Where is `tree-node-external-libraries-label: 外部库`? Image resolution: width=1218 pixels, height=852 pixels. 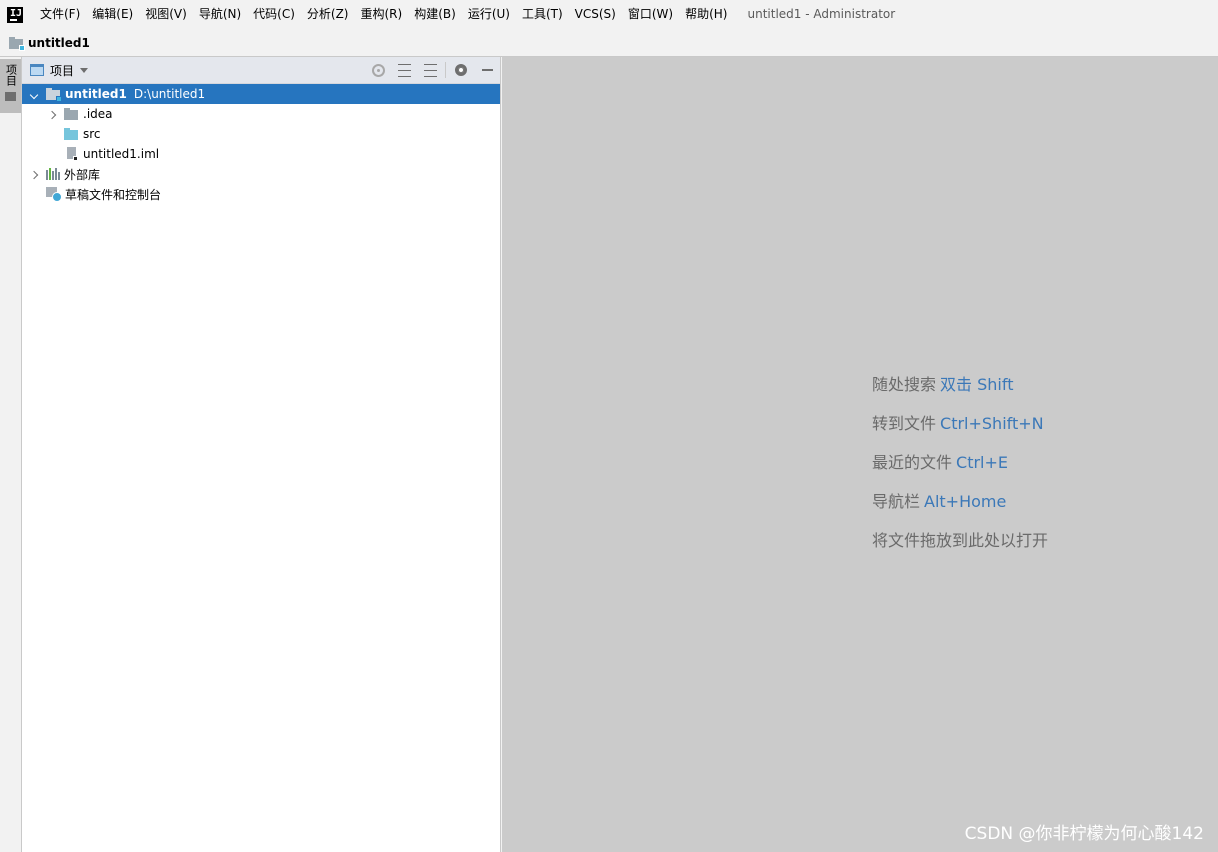 tree-node-external-libraries-label: 外部库 is located at coordinates (82, 174).